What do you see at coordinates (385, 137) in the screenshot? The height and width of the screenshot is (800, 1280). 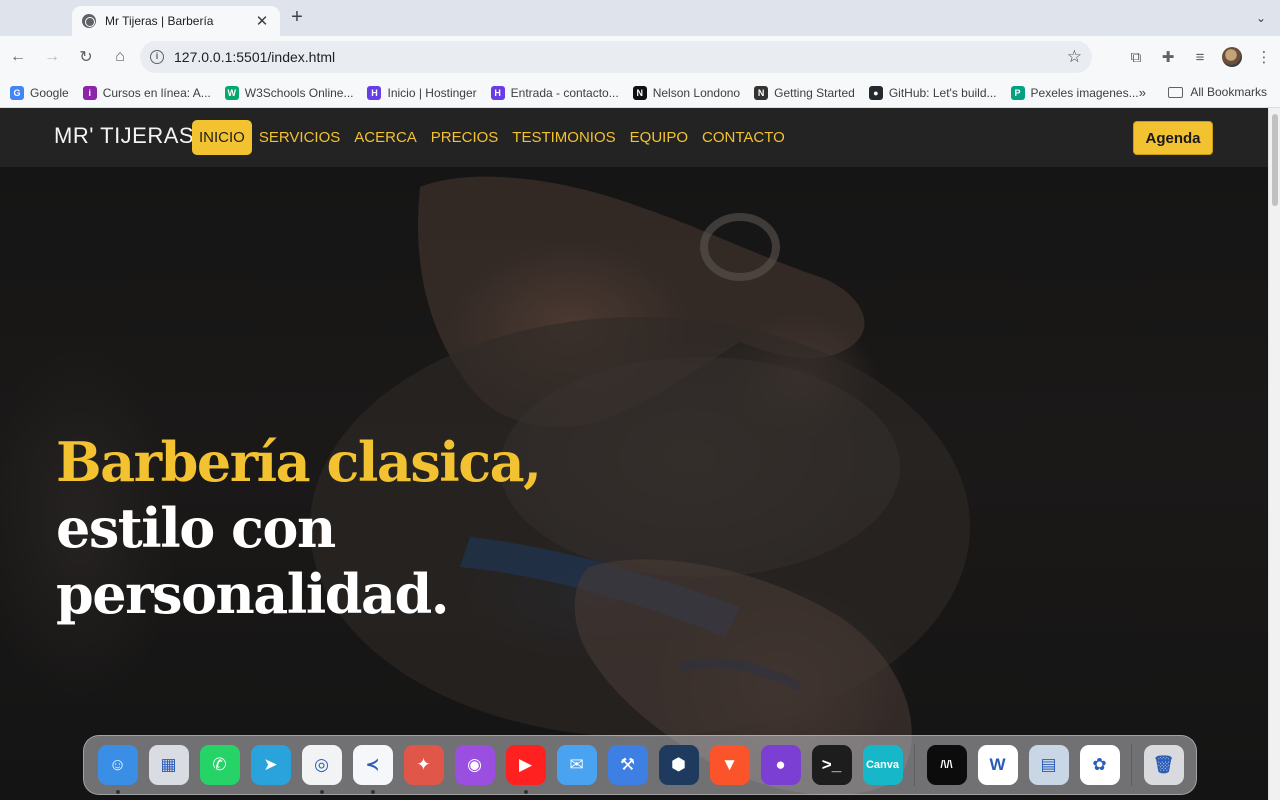 I see `nav-link-acerca: ACERCA` at bounding box center [385, 137].